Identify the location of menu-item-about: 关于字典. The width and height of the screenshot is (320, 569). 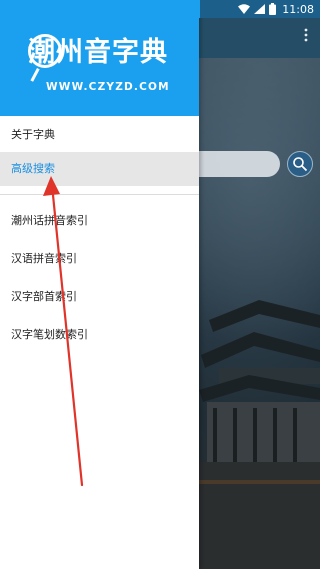
(99, 135).